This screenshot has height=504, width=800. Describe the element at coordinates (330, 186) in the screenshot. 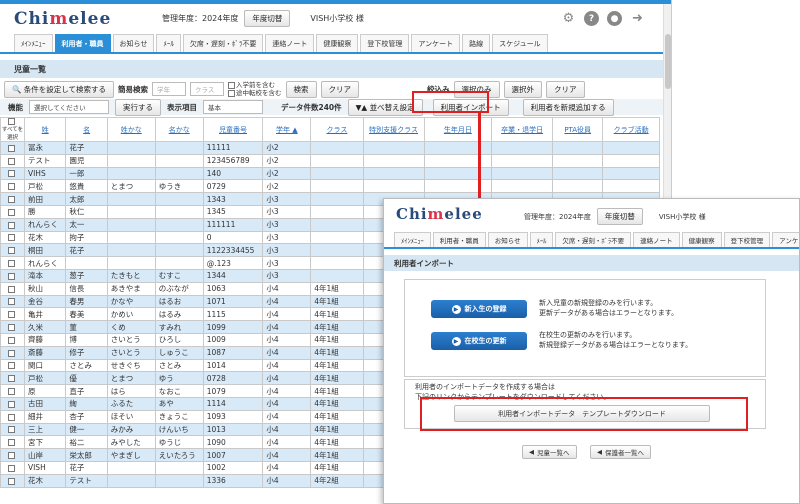

I see `table-row: 戸松 悠貴 とまつ ゆうき 0729 小2` at that location.